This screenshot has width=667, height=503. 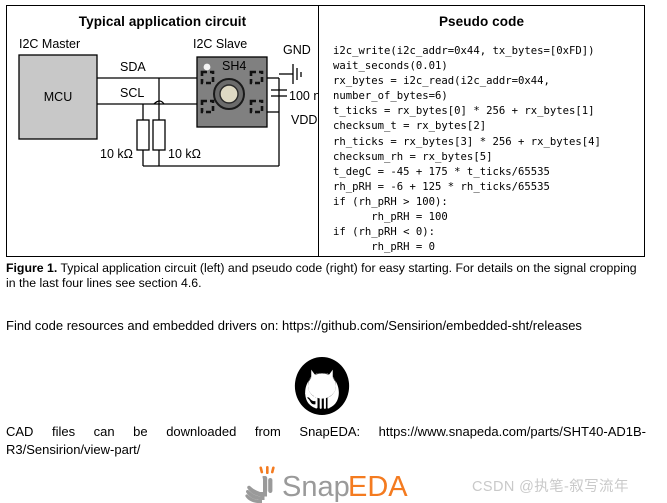 What do you see at coordinates (481, 21) in the screenshot?
I see `pseudo-code-panel-title: Pseudo code` at bounding box center [481, 21].